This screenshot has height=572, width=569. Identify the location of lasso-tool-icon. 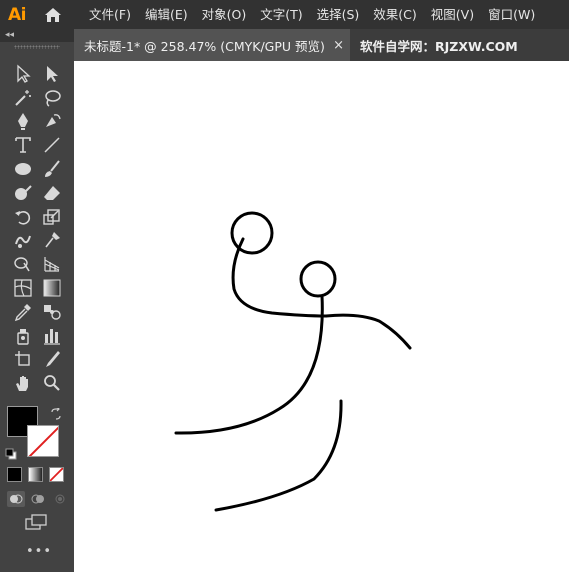
(51, 98).